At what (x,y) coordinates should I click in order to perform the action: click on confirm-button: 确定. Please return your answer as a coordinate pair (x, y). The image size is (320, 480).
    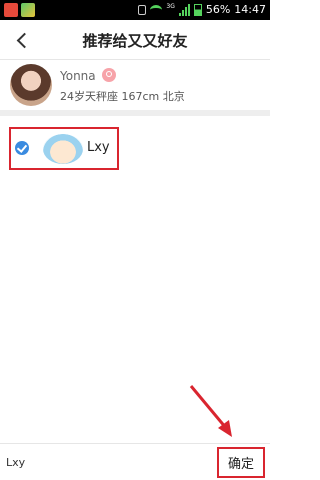
    Looking at the image, I should click on (241, 462).